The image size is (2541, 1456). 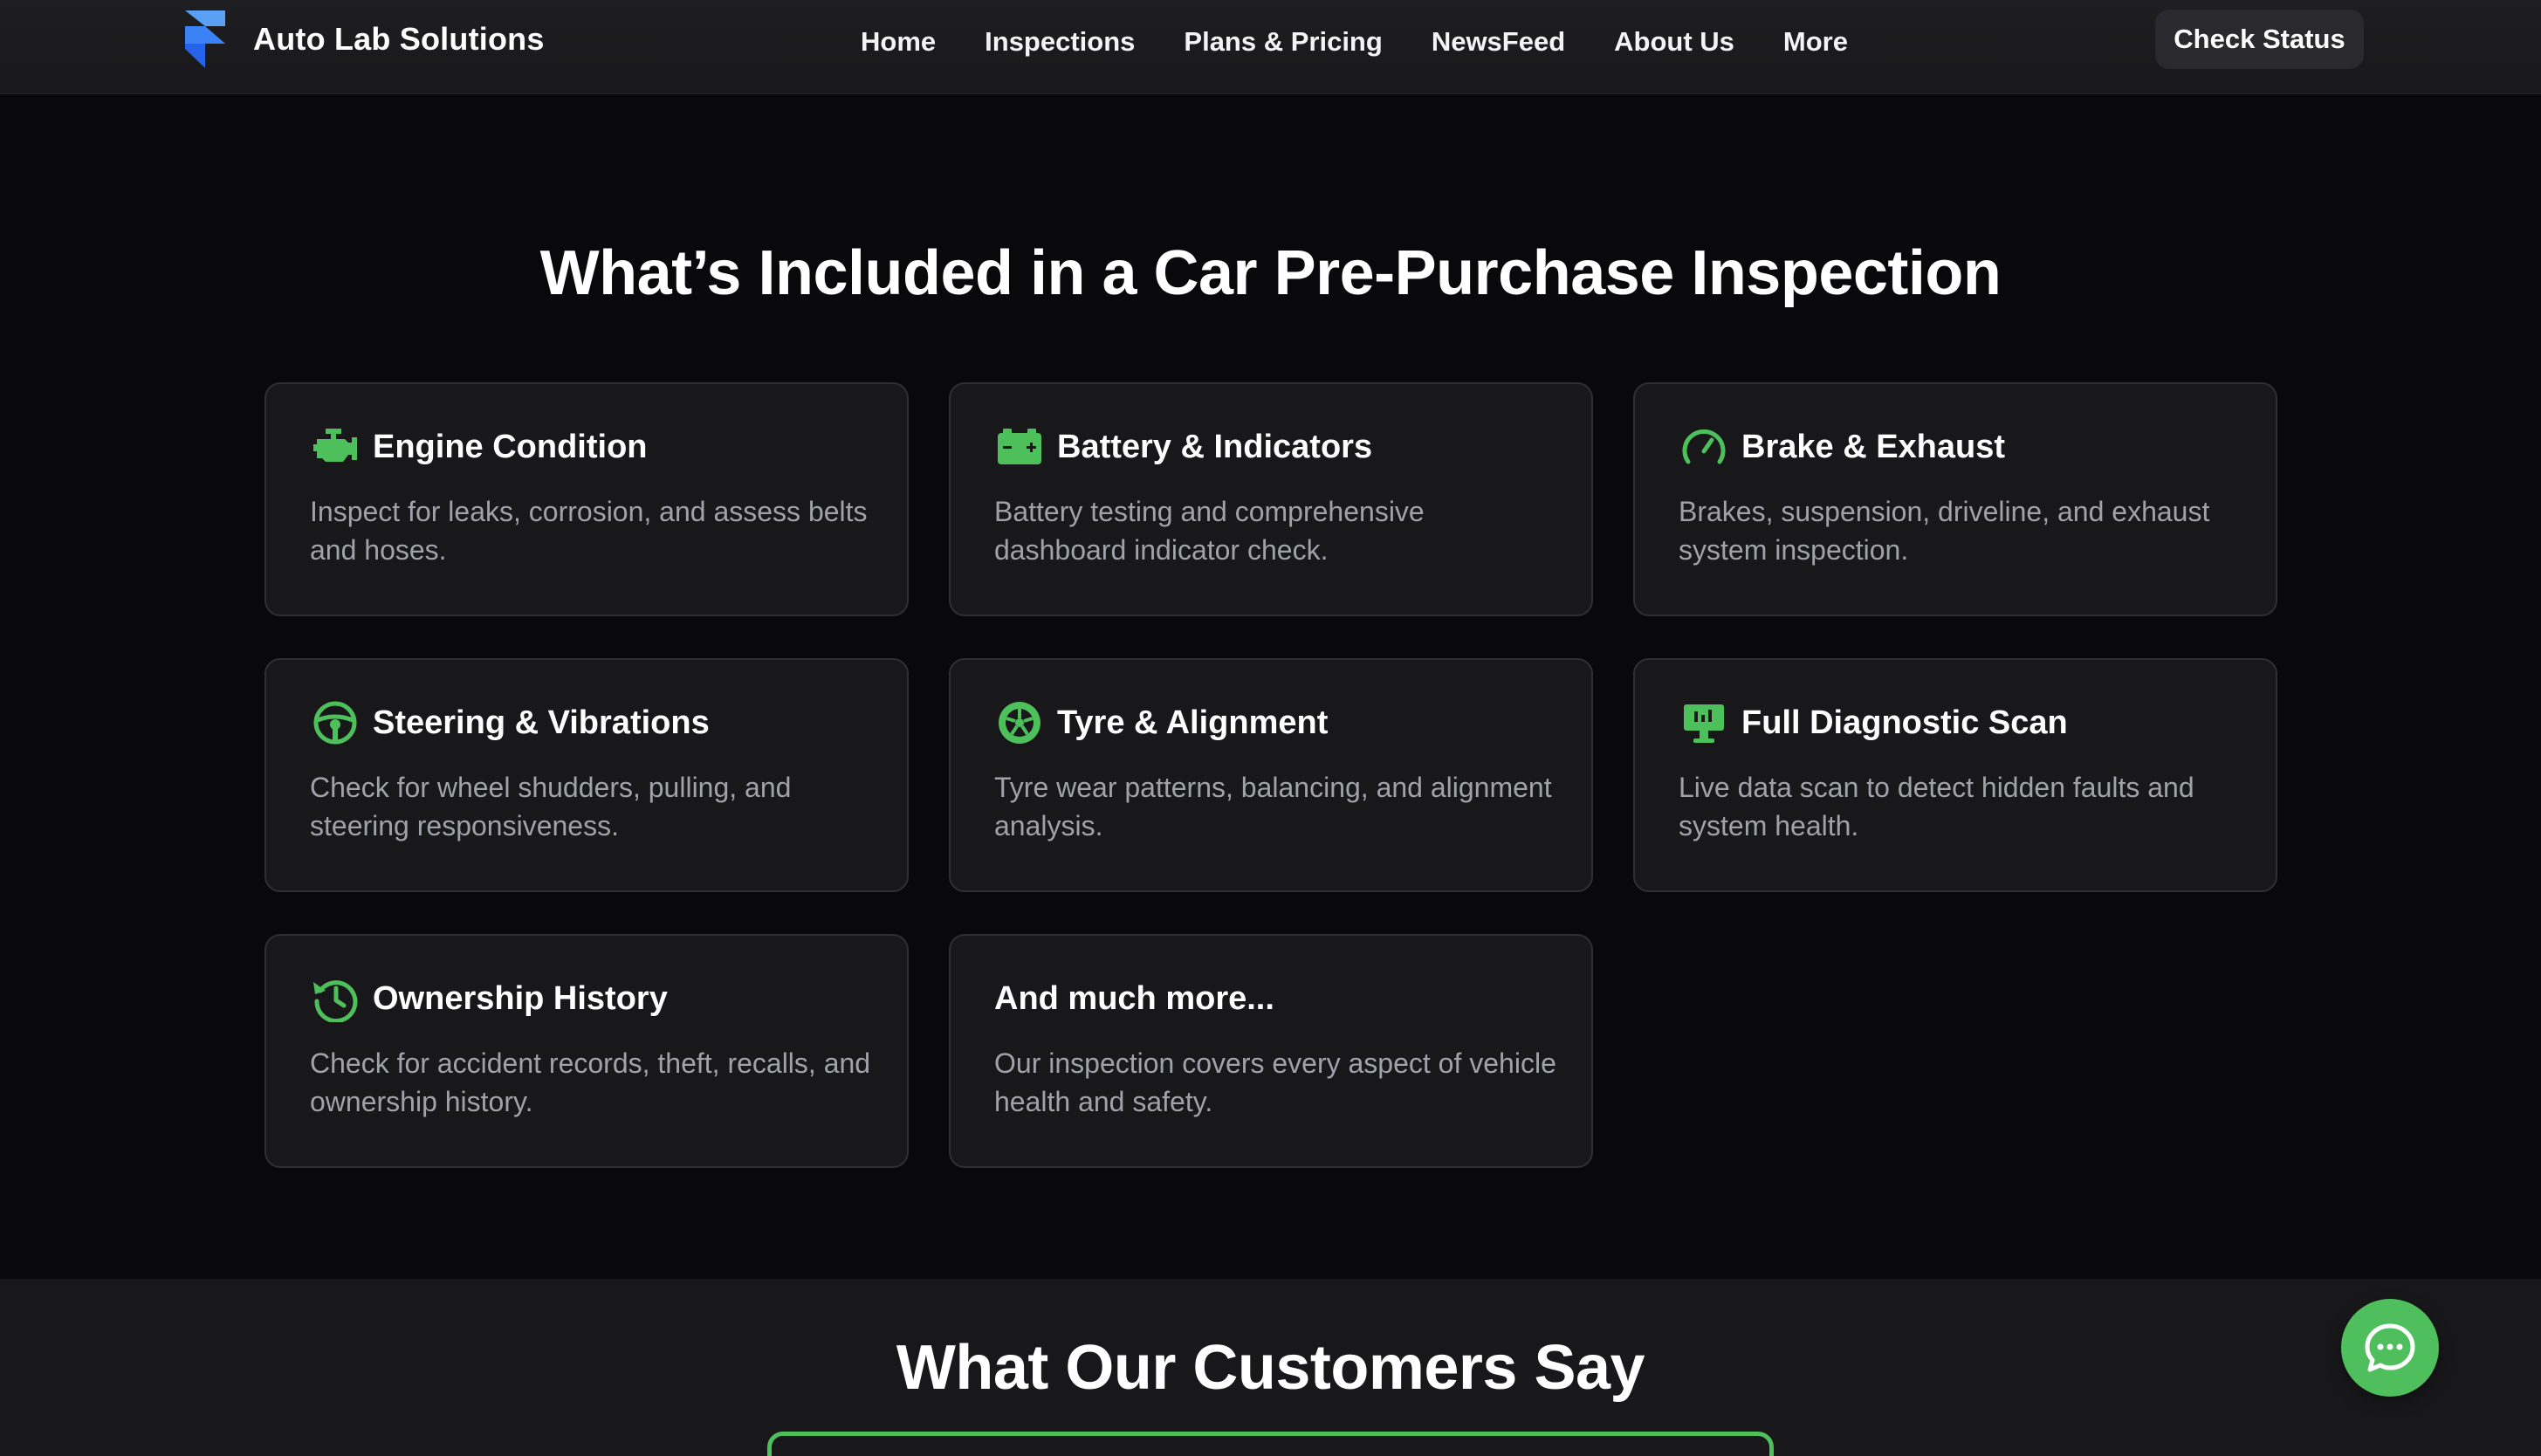 What do you see at coordinates (520, 998) in the screenshot?
I see `card-title: Ownership History` at bounding box center [520, 998].